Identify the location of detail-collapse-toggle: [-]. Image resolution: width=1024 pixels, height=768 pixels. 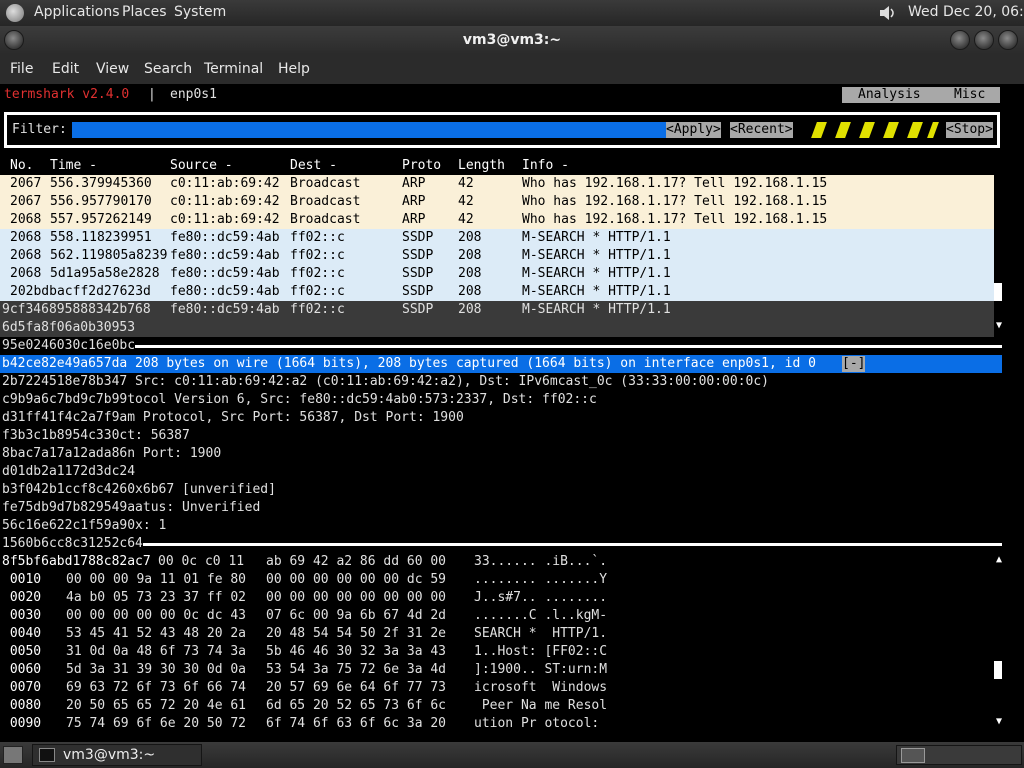
(854, 364).